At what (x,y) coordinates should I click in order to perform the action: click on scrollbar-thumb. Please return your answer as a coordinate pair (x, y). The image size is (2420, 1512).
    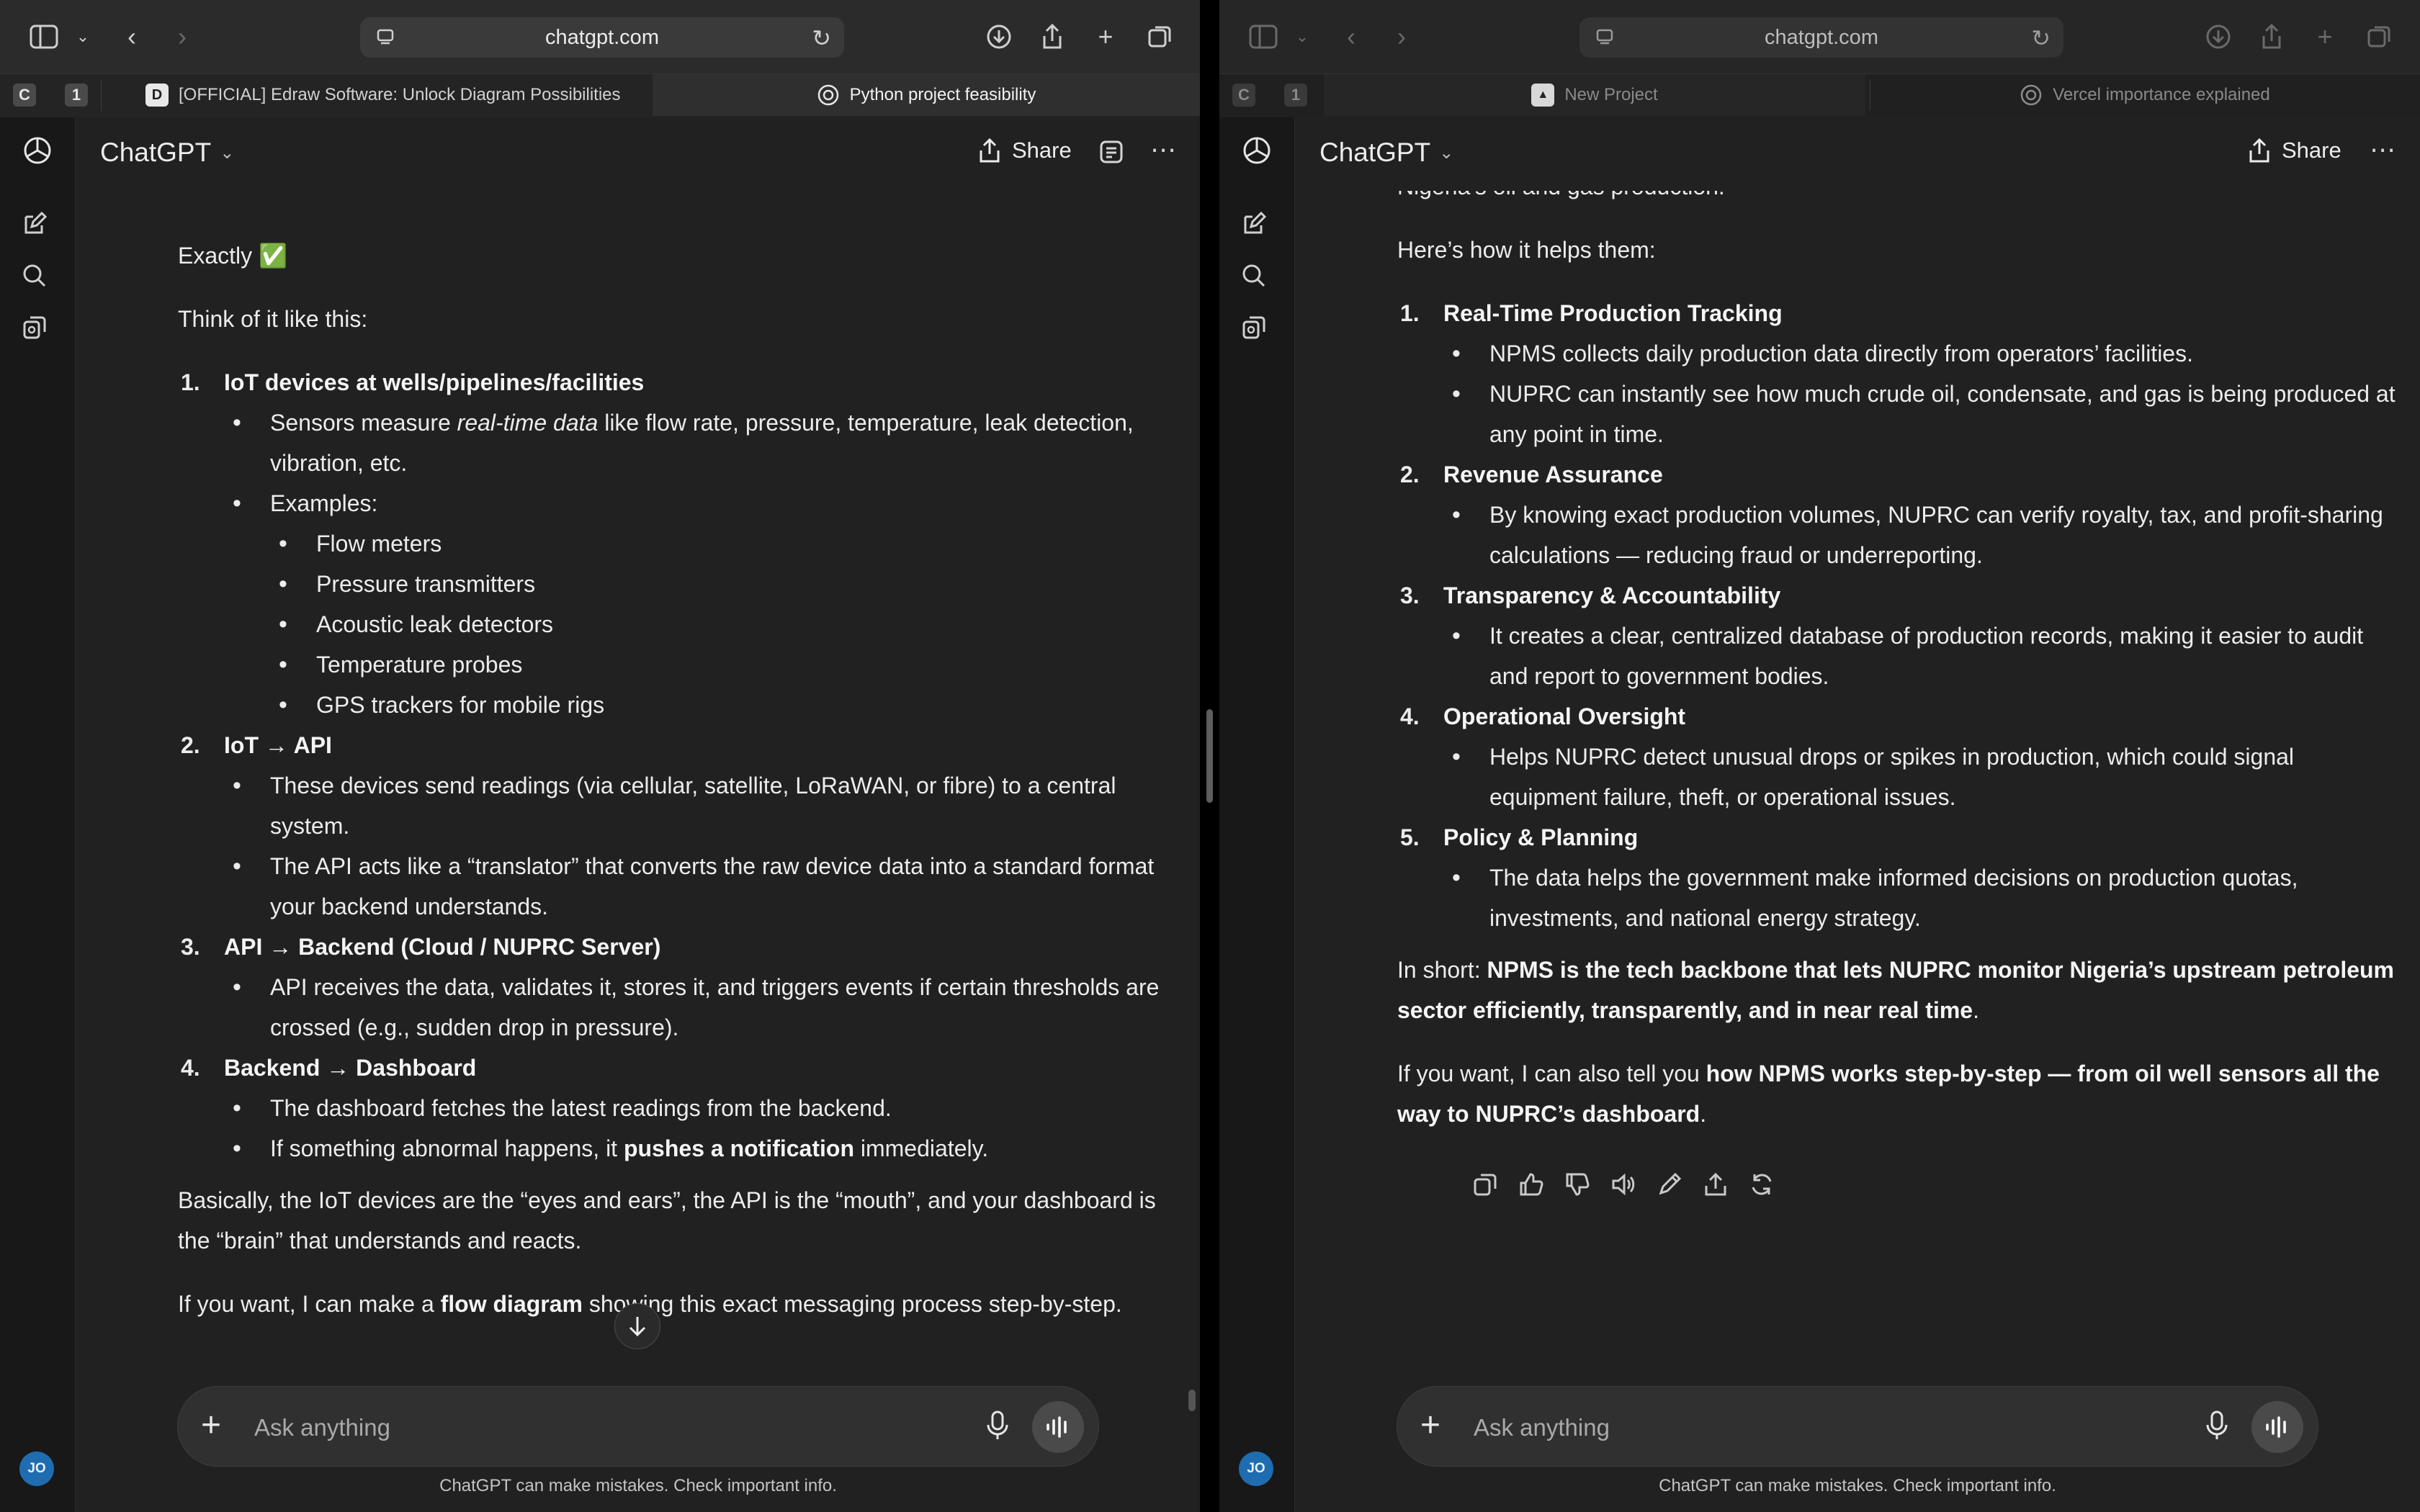
    Looking at the image, I should click on (1192, 1400).